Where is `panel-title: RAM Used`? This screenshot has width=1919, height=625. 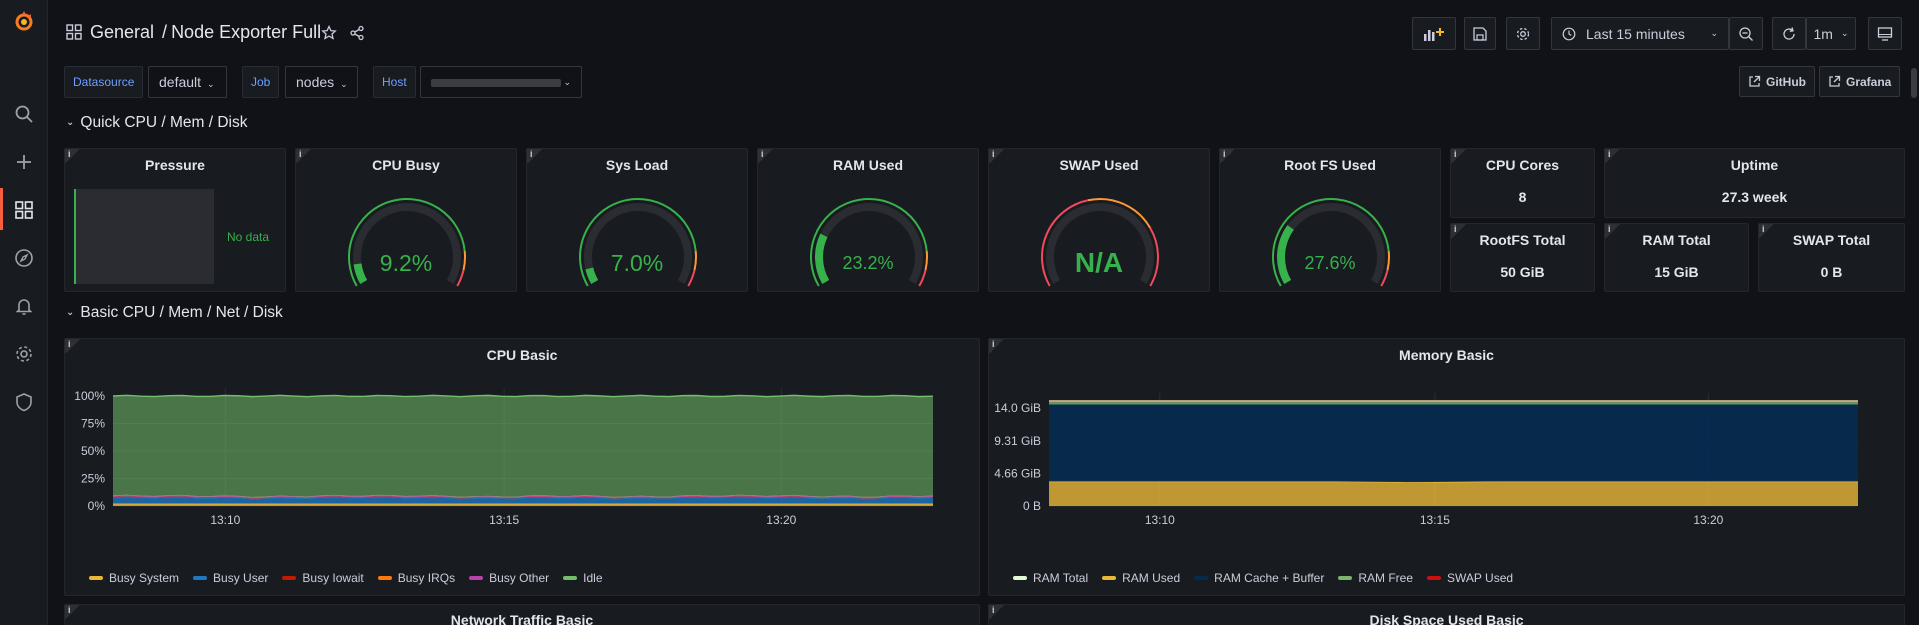
panel-title: RAM Used is located at coordinates (867, 165).